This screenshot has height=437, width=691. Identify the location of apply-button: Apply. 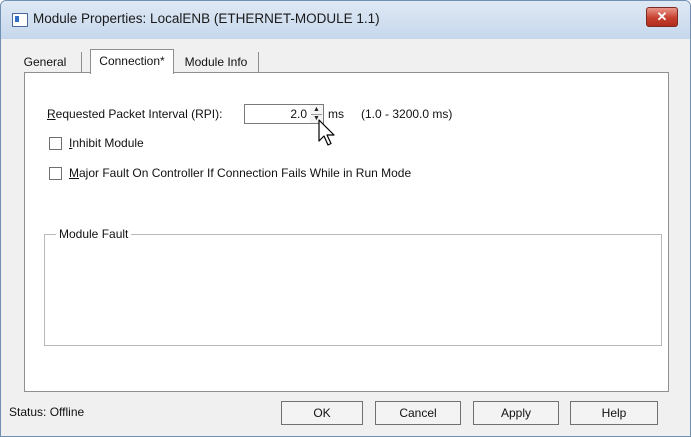
(516, 413).